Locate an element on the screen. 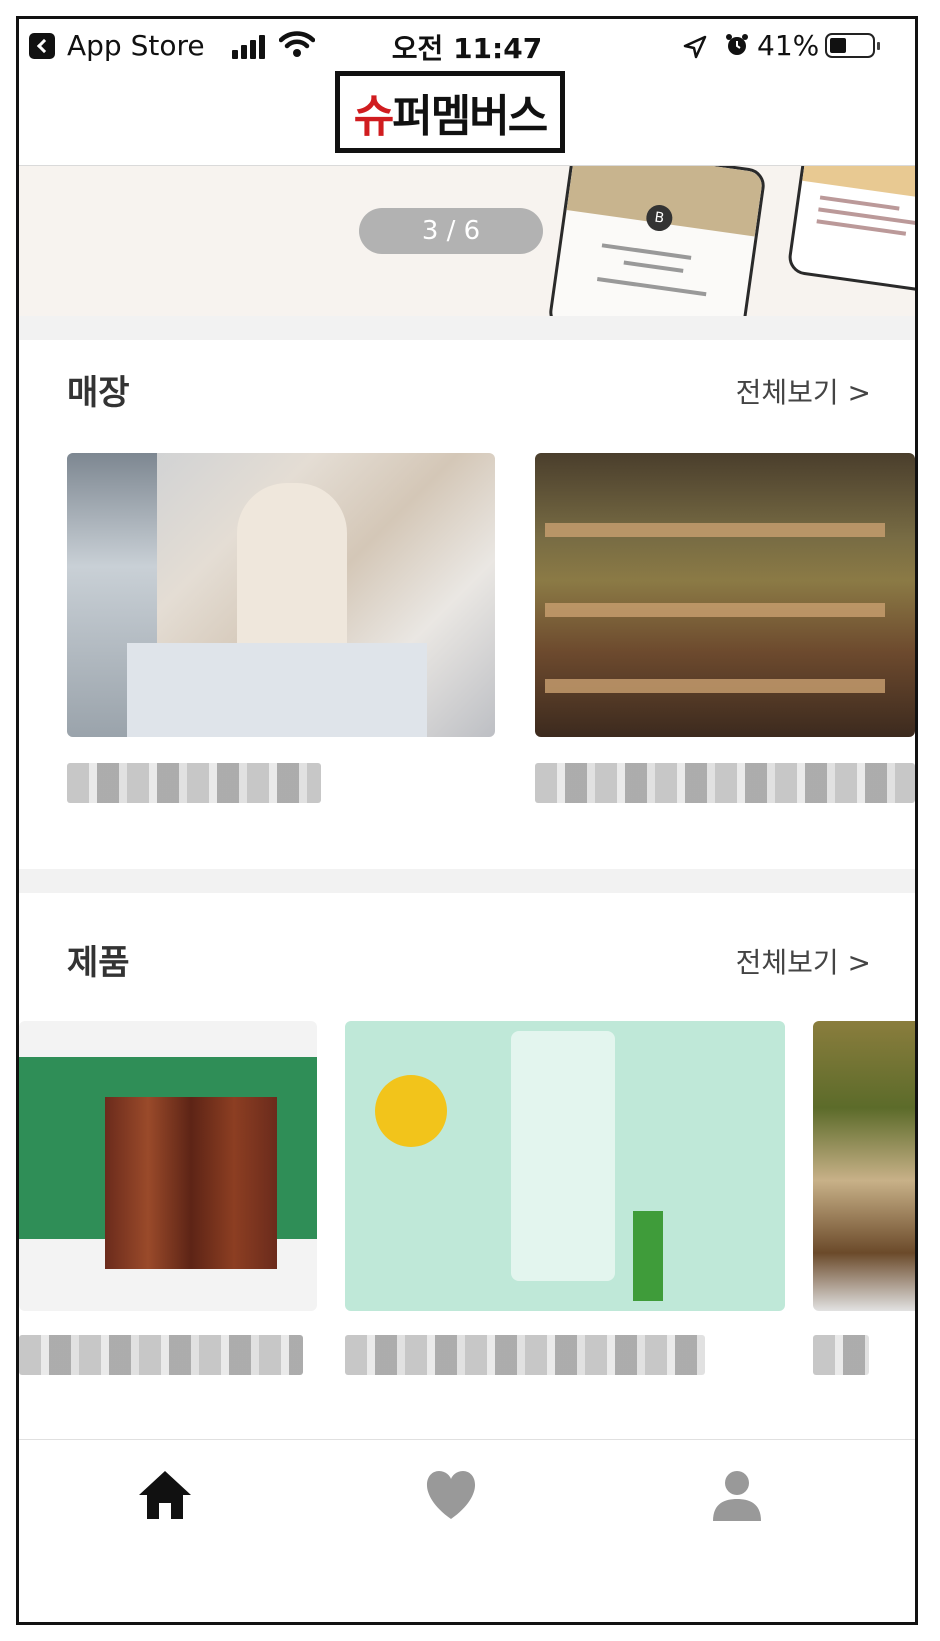  products-section-title: 제품 is located at coordinates (98, 963).